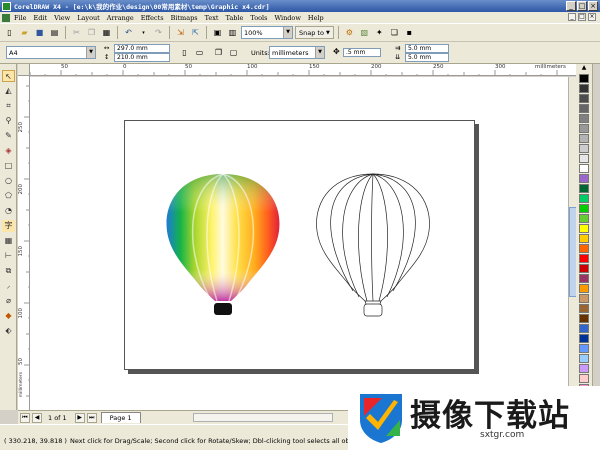 This screenshot has width=600, height=450. Describe the element at coordinates (6, 17) in the screenshot. I see `document-menu-icon` at that location.